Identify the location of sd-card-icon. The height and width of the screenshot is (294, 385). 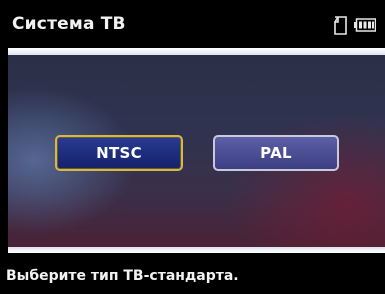
(340, 25).